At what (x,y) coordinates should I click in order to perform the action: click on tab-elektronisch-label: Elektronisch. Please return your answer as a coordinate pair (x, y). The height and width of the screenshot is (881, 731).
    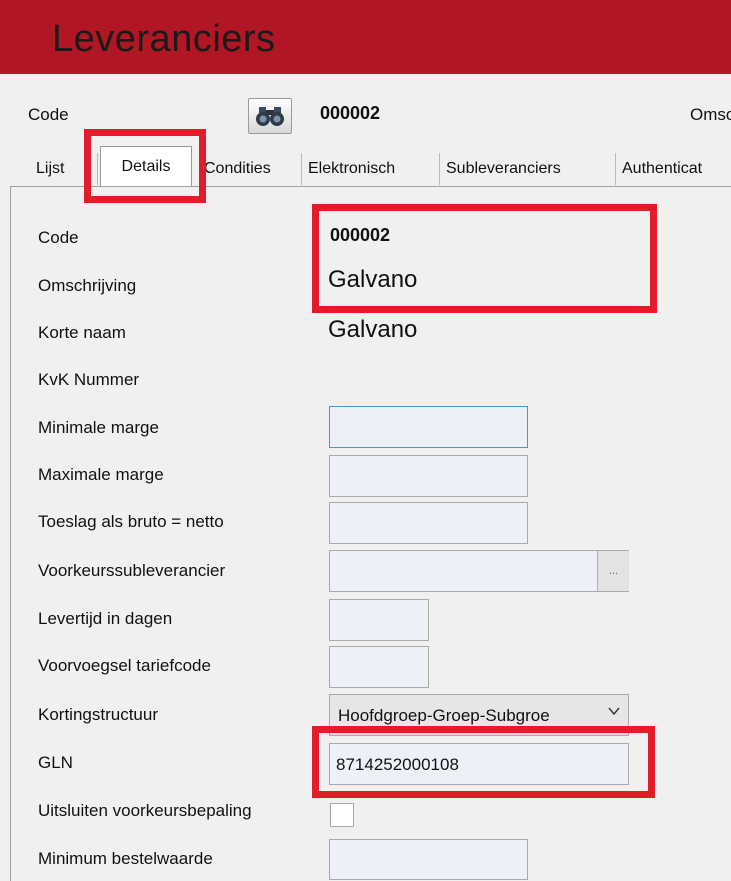
    Looking at the image, I should click on (352, 168).